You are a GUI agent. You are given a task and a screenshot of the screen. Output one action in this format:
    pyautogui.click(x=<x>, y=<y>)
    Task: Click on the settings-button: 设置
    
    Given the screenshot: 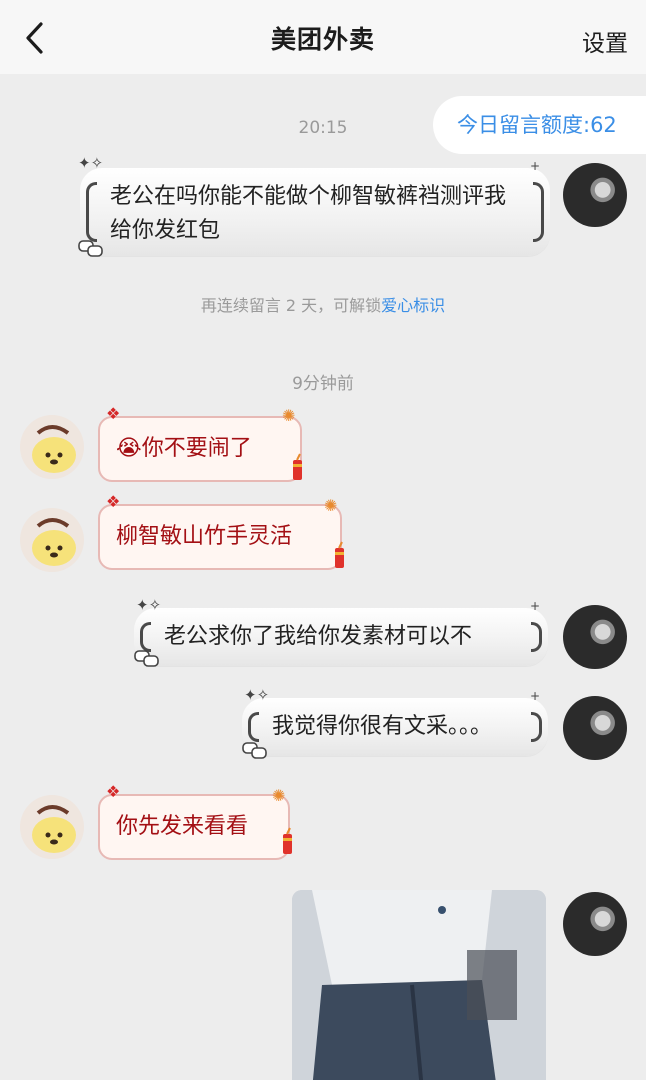 What is the action you would take?
    pyautogui.click(x=605, y=41)
    